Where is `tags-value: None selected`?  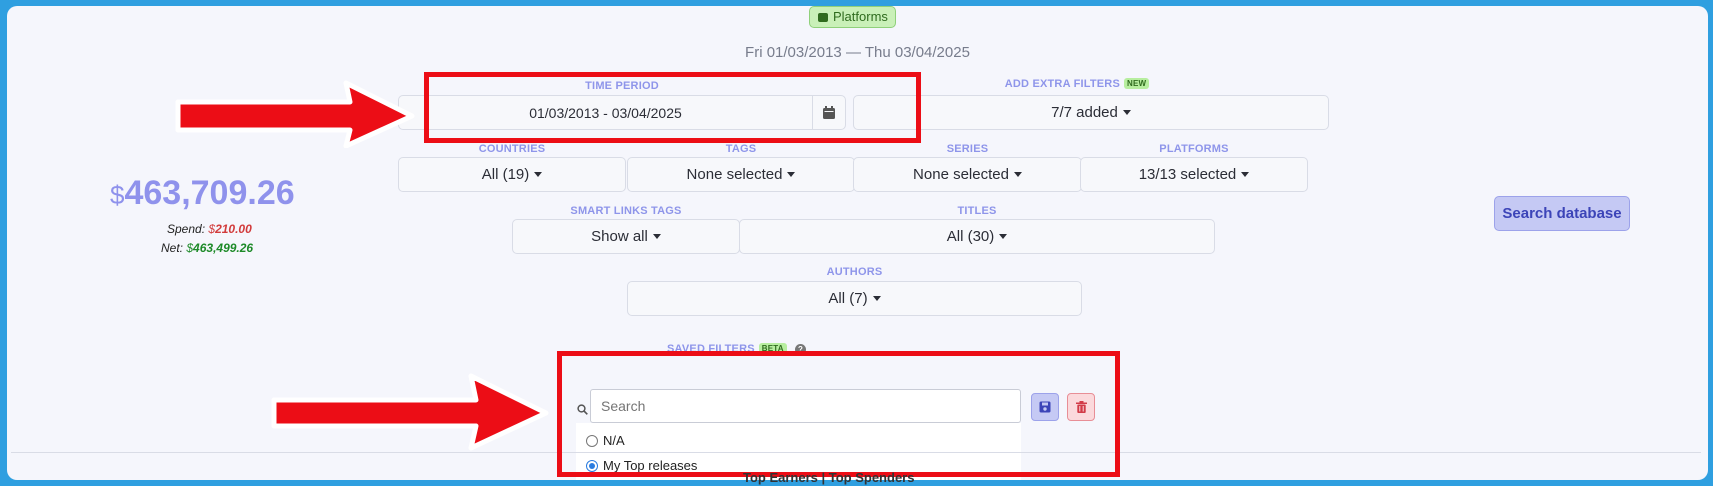 tags-value: None selected is located at coordinates (734, 174).